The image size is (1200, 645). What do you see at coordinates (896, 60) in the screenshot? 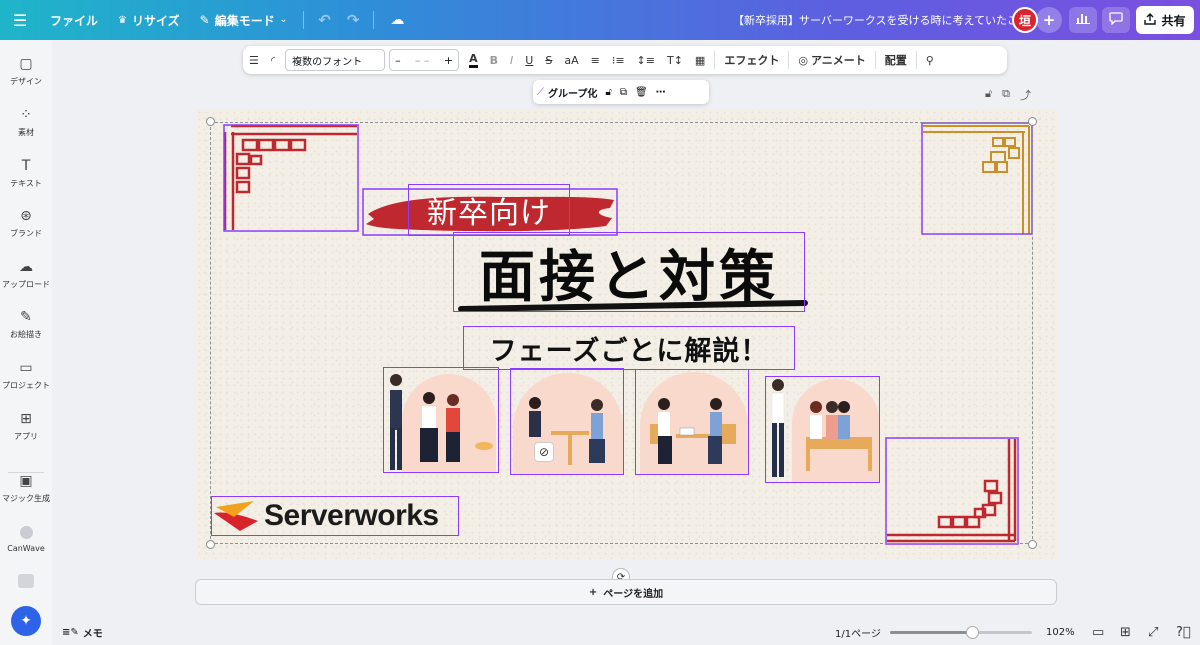
I see `position-button: 配置` at bounding box center [896, 60].